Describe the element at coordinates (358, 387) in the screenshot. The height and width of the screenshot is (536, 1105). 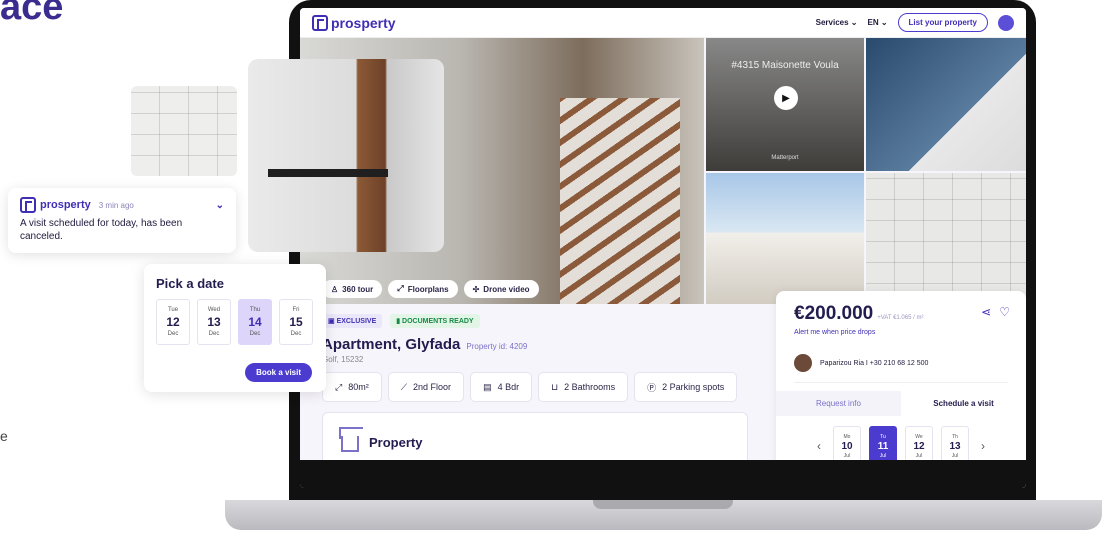
I see `feature-label: 80m²` at that location.